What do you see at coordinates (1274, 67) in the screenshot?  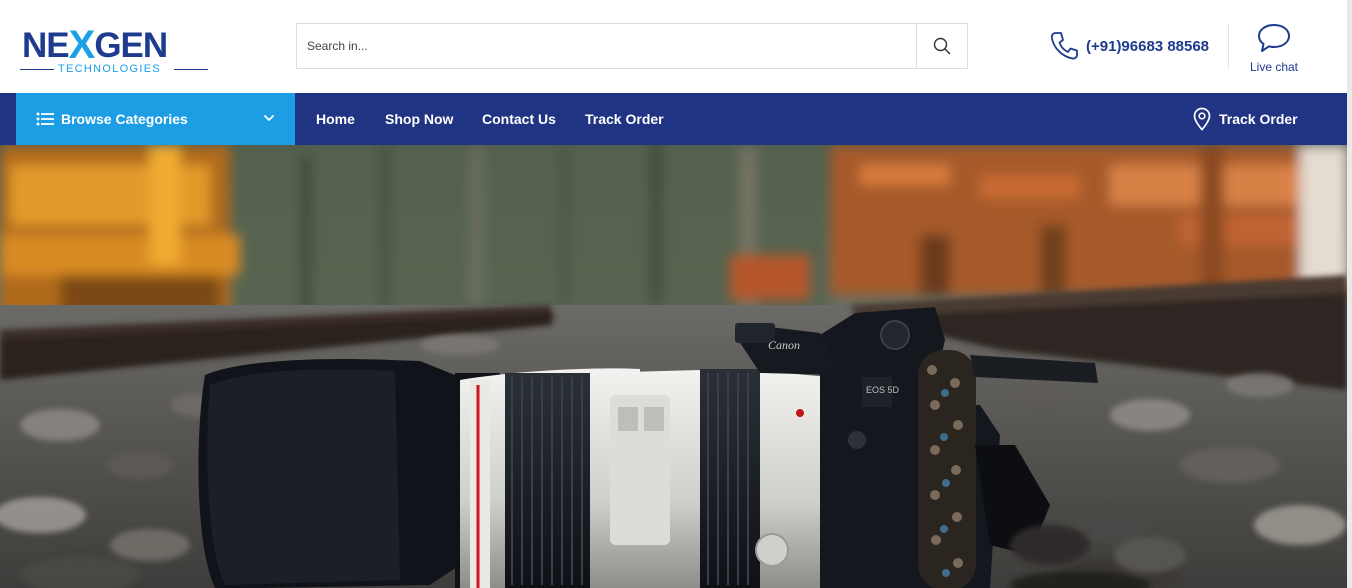 I see `live-chat-label: Live chat` at bounding box center [1274, 67].